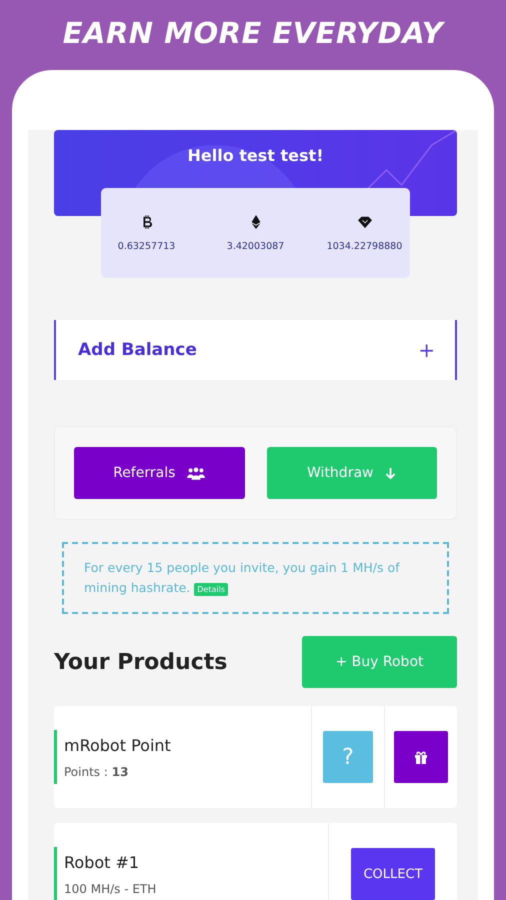  What do you see at coordinates (426, 350) in the screenshot?
I see `expand-toggle: +` at bounding box center [426, 350].